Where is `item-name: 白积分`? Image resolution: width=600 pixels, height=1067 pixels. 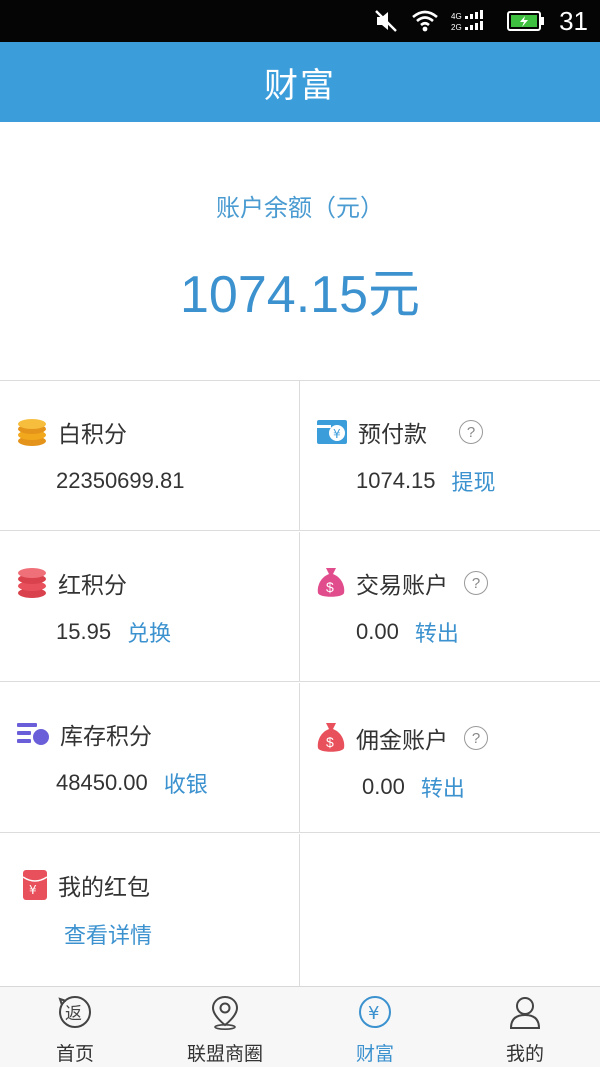 item-name: 白积分 is located at coordinates (92, 435).